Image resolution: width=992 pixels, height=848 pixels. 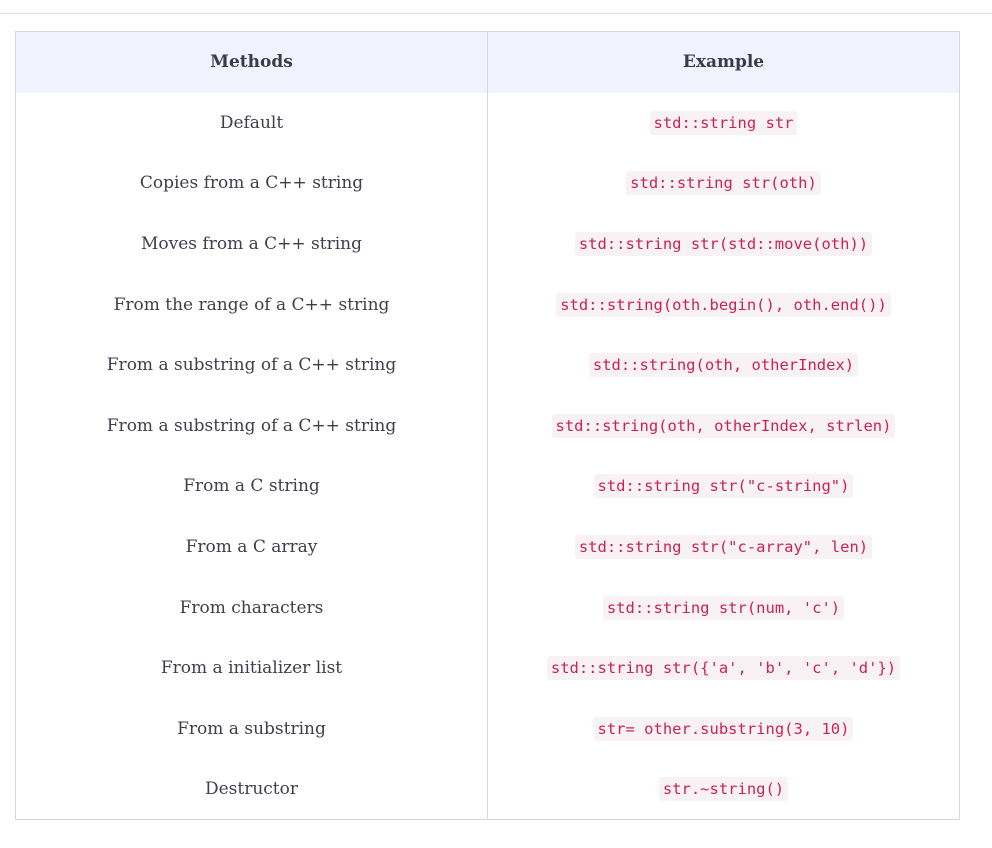 I want to click on method-cell: Default, so click(x=251, y=123).